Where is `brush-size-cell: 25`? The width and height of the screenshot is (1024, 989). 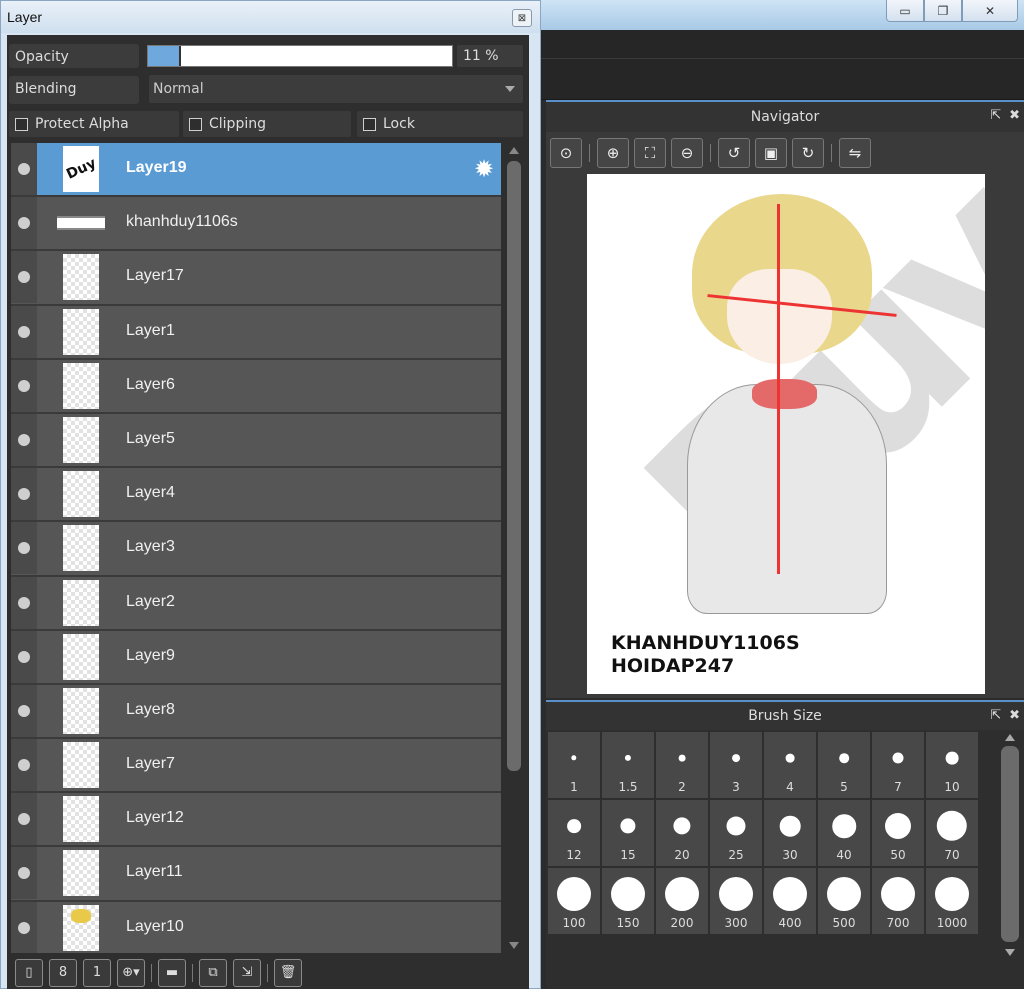 brush-size-cell: 25 is located at coordinates (736, 833).